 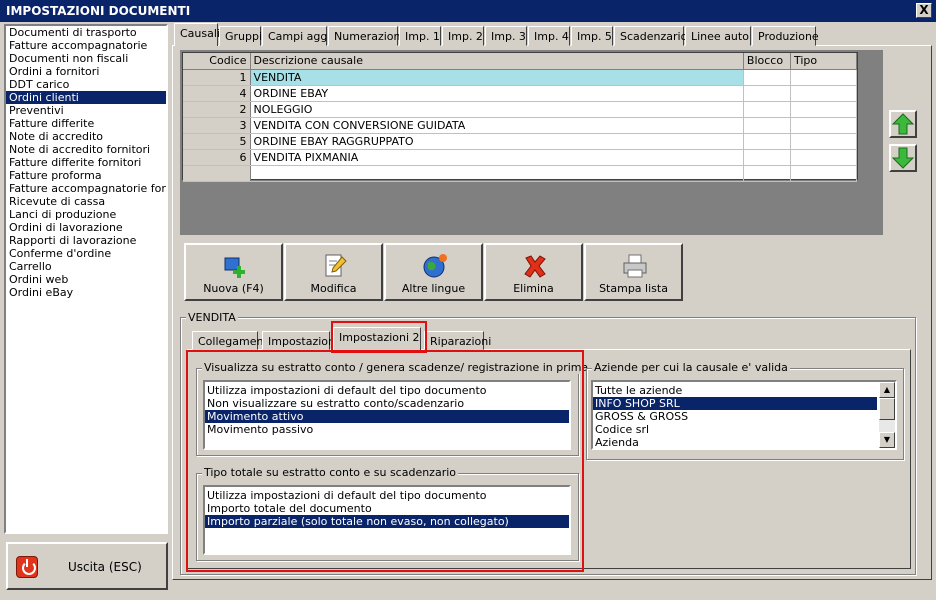 I want to click on companies-scrollbar: ▲ ▼, so click(x=887, y=415).